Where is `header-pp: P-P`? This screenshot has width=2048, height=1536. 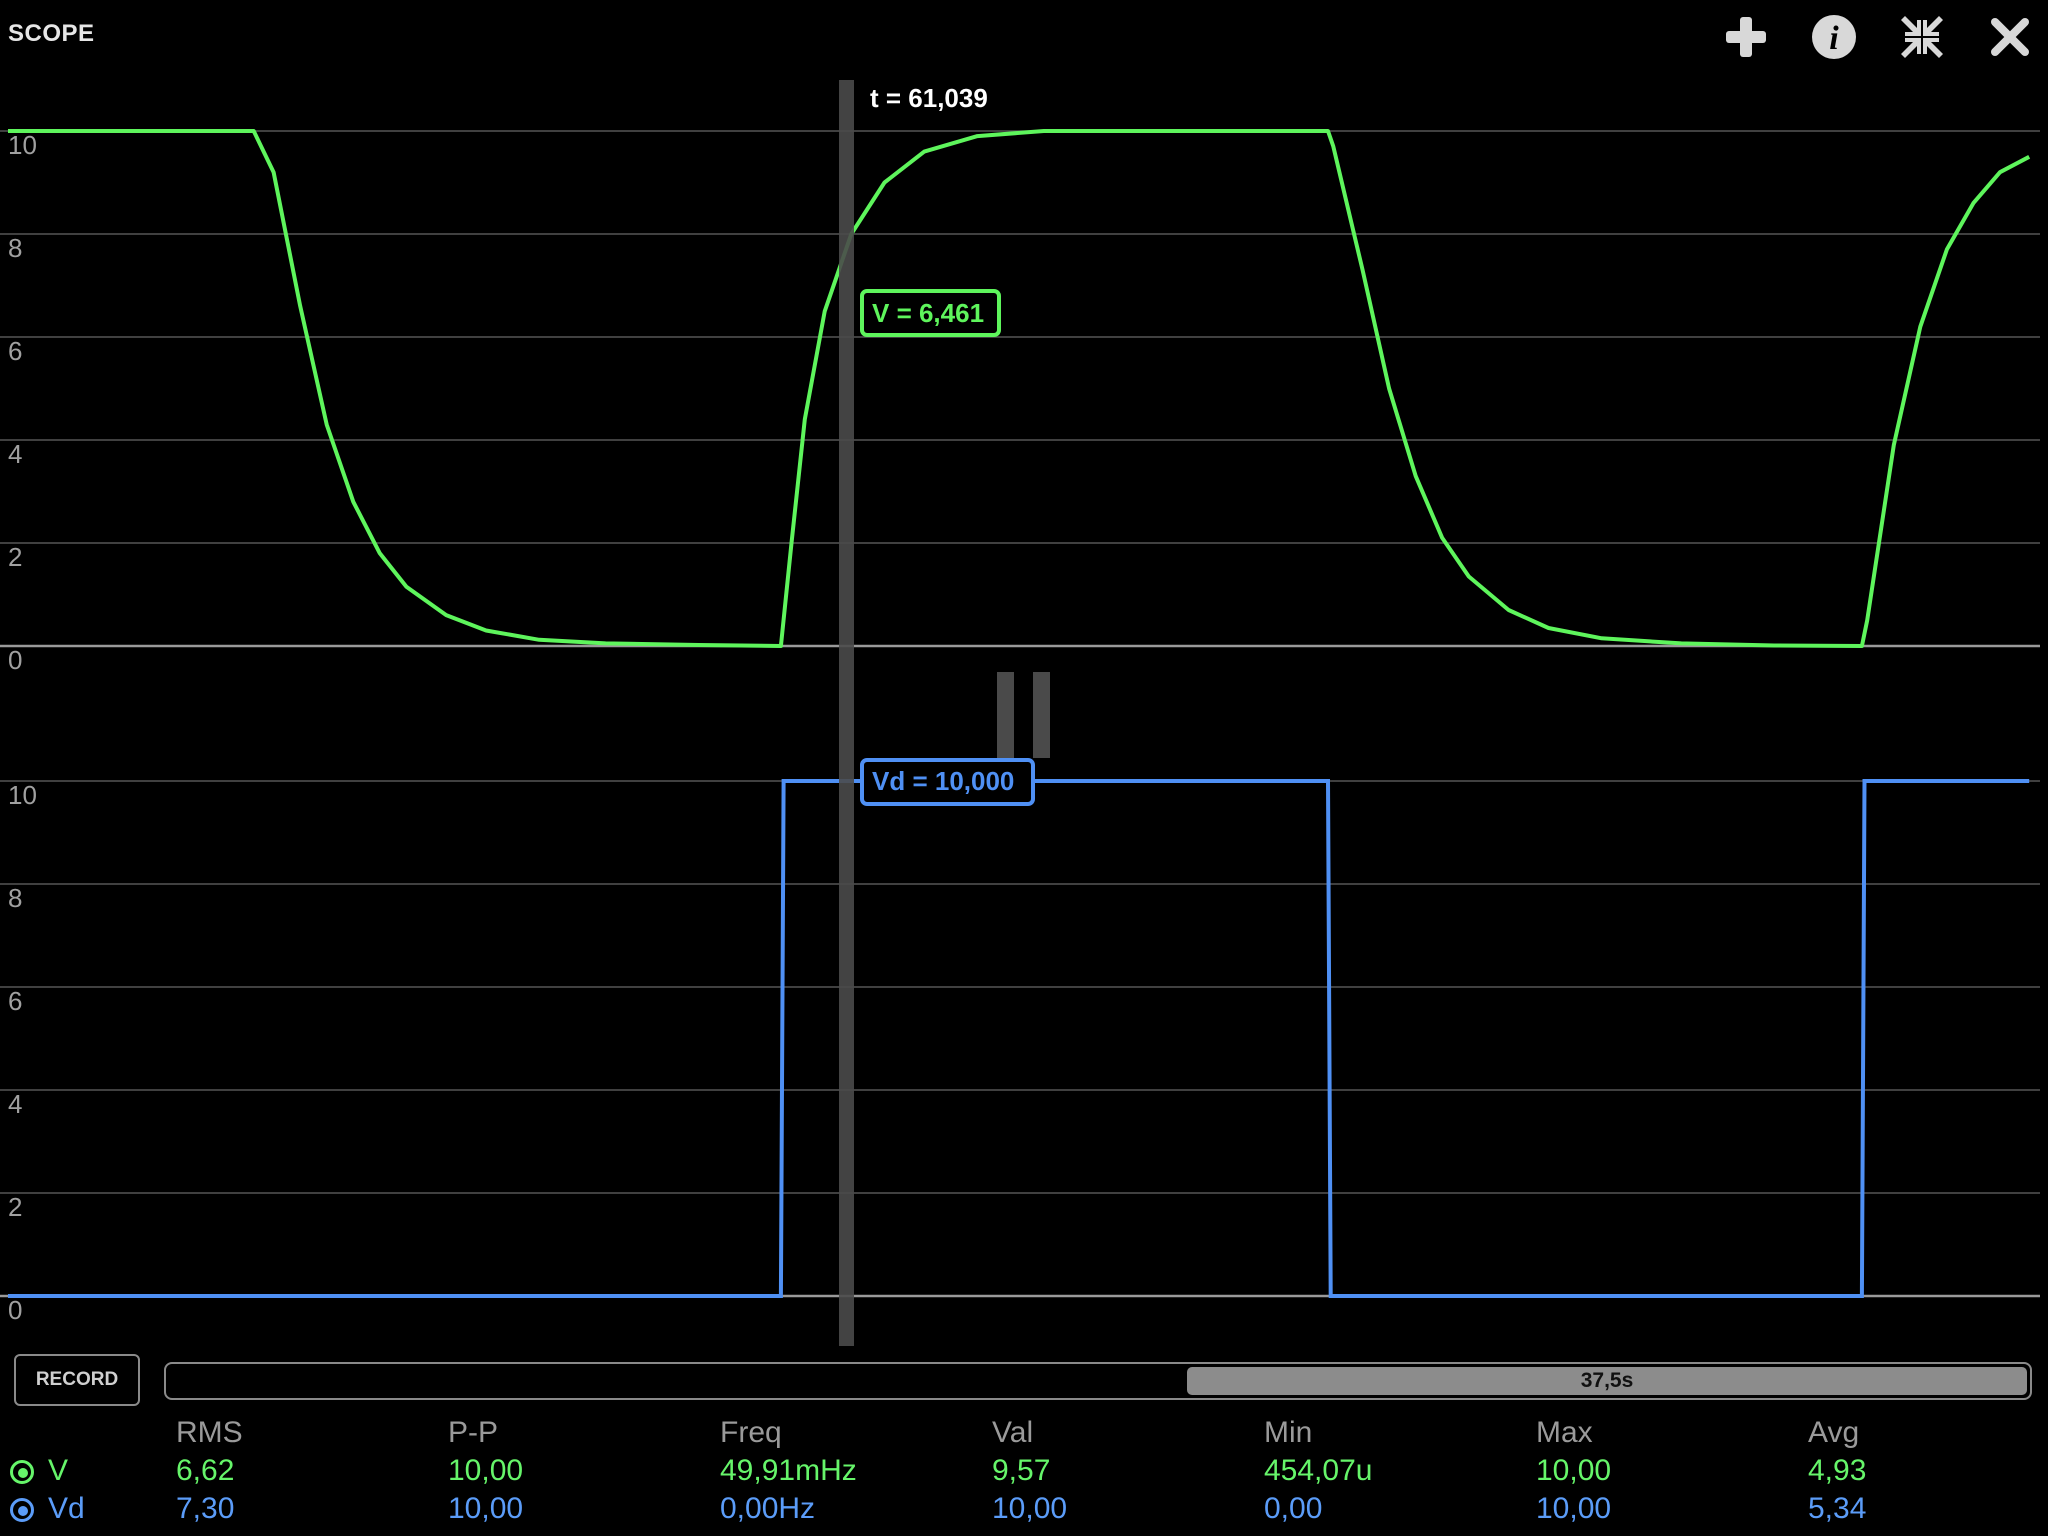
header-pp: P-P is located at coordinates (473, 1432).